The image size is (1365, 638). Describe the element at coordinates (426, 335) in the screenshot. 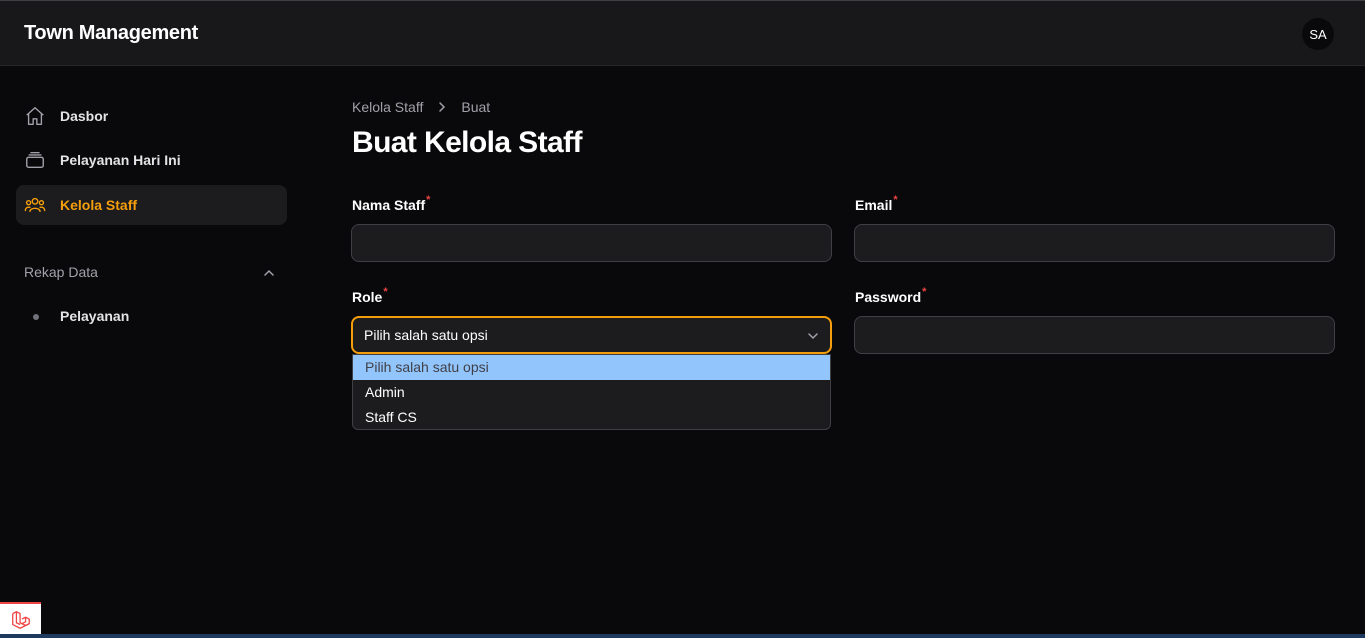

I see `role-select-value: Pilih salah satu opsi` at that location.